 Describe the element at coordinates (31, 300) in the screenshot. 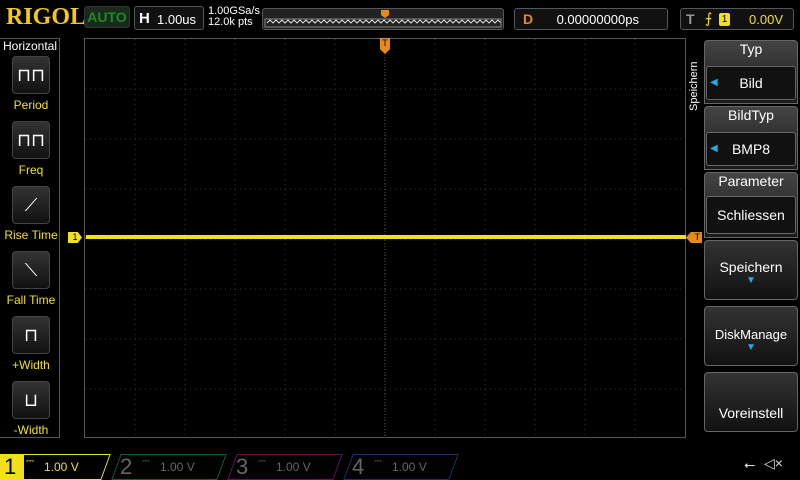

I see `measure-label: Fall Time` at that location.